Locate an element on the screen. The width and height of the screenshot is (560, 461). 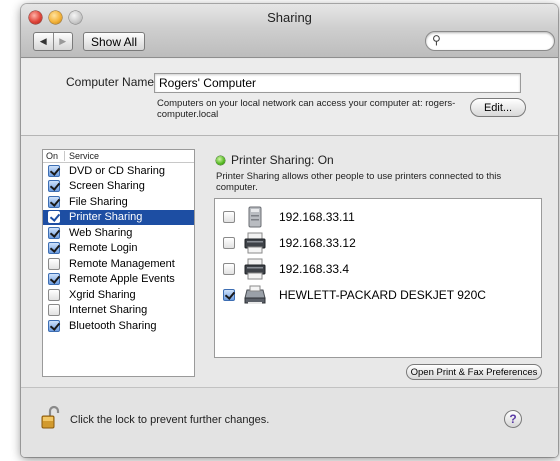
inkjet-printer-icon is located at coordinates (255, 294).